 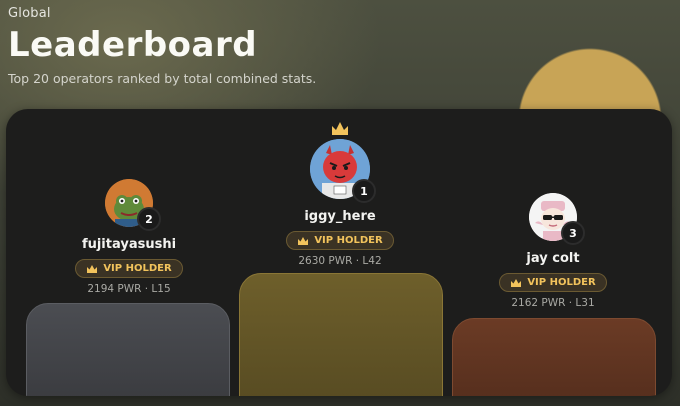 I want to click on podium-bar-second, so click(x=128, y=349).